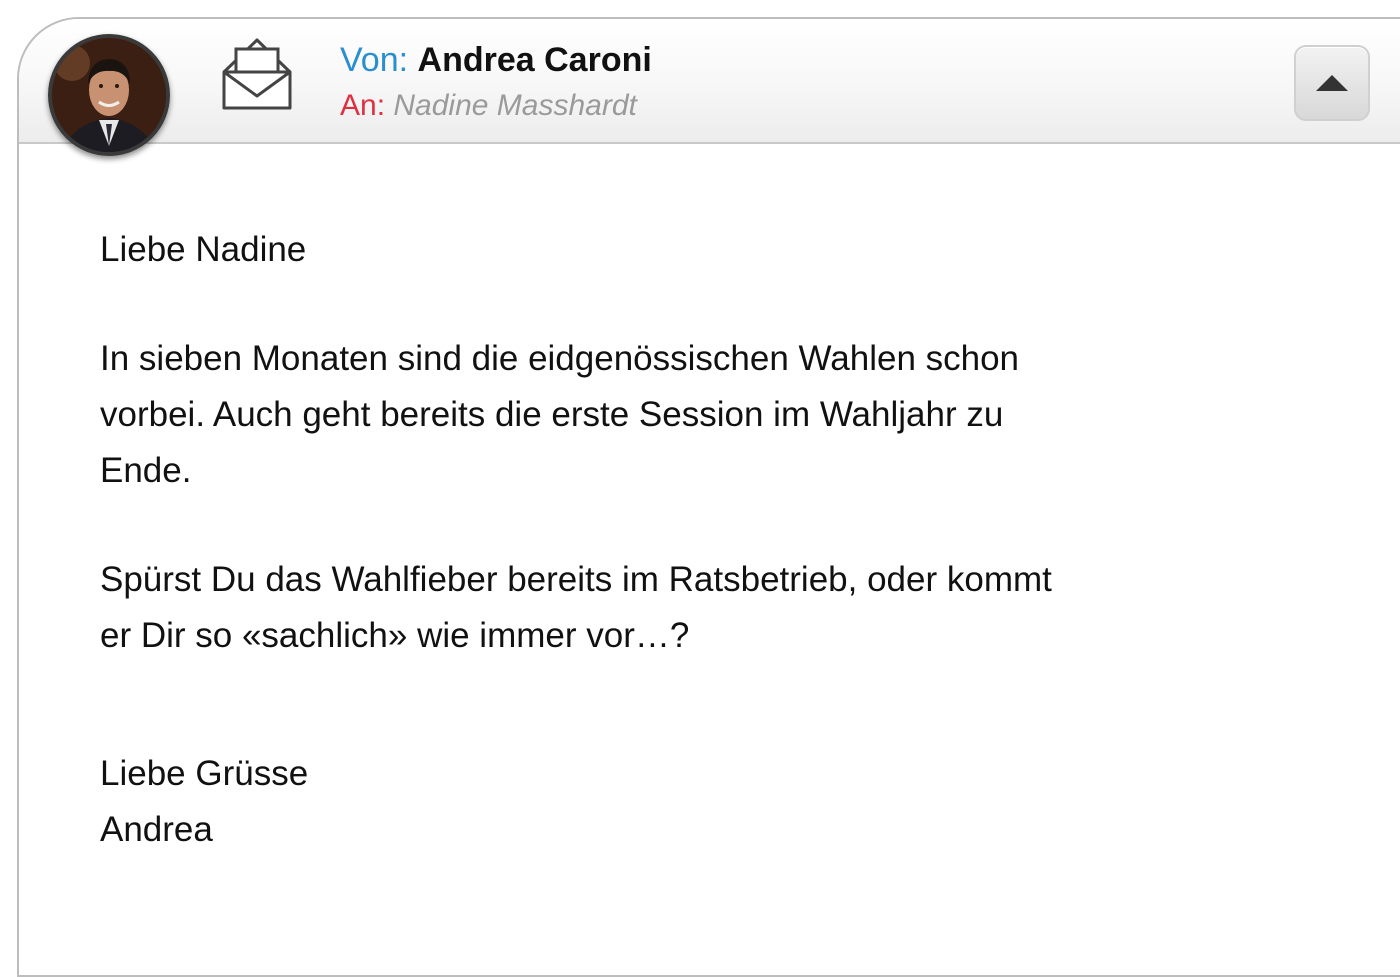 The height and width of the screenshot is (977, 1400). What do you see at coordinates (156, 829) in the screenshot?
I see `signature: Andrea` at bounding box center [156, 829].